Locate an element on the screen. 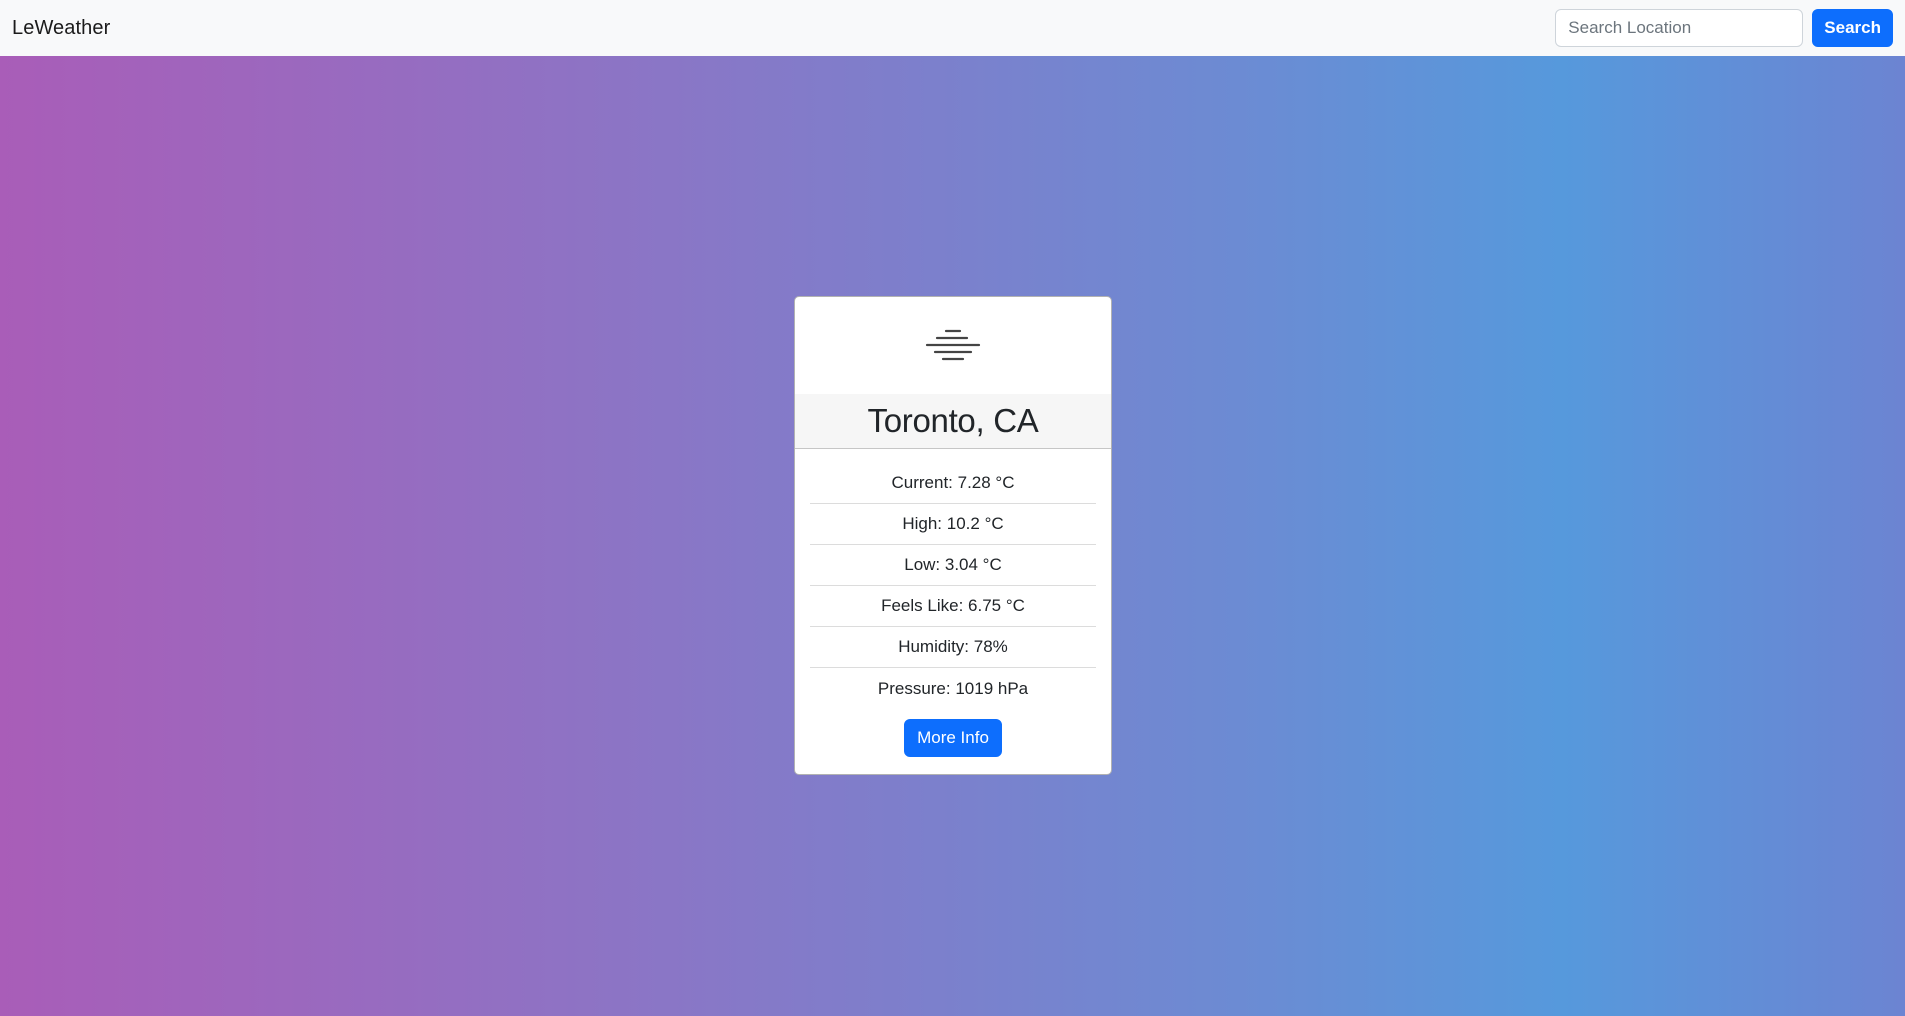 The height and width of the screenshot is (1016, 1905). stat-high-temp: High: 10.2 °C is located at coordinates (953, 524).